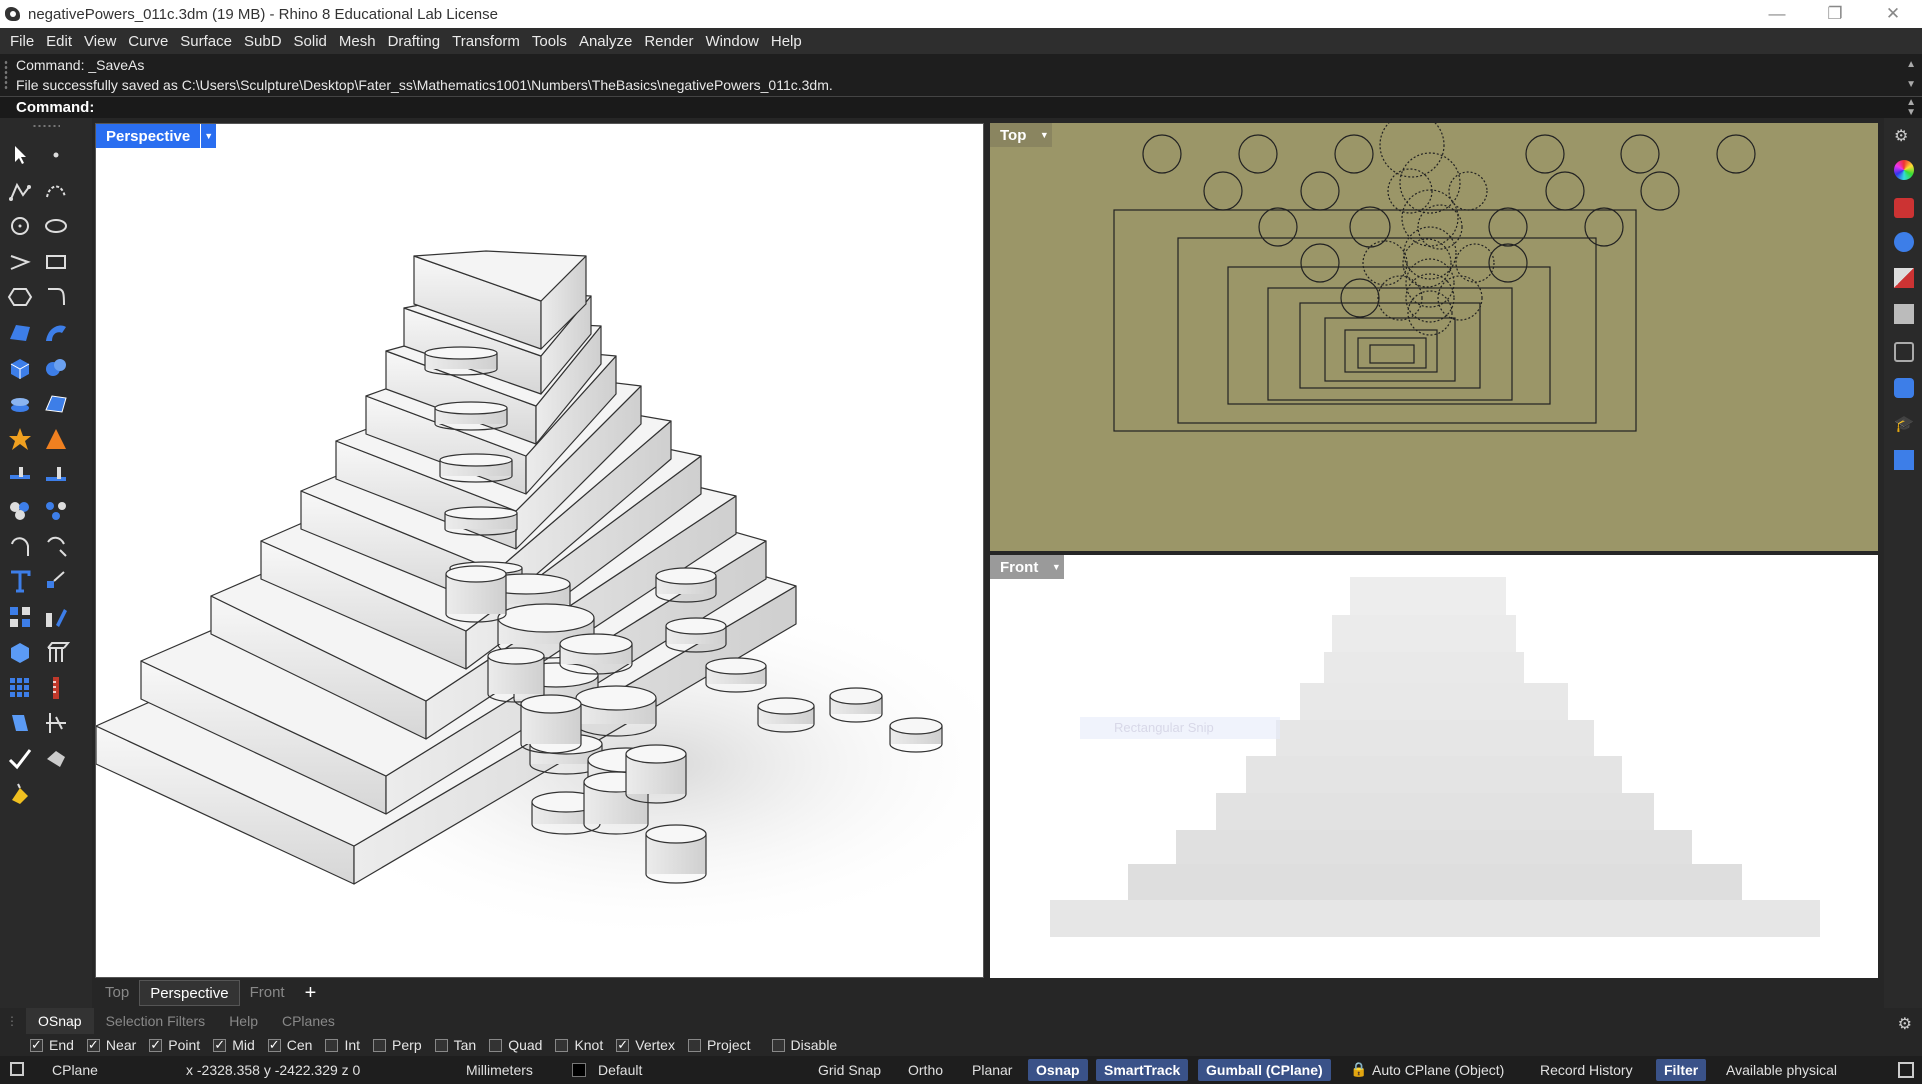 The image size is (1922, 1084). I want to click on materials-icon, so click(1904, 208).